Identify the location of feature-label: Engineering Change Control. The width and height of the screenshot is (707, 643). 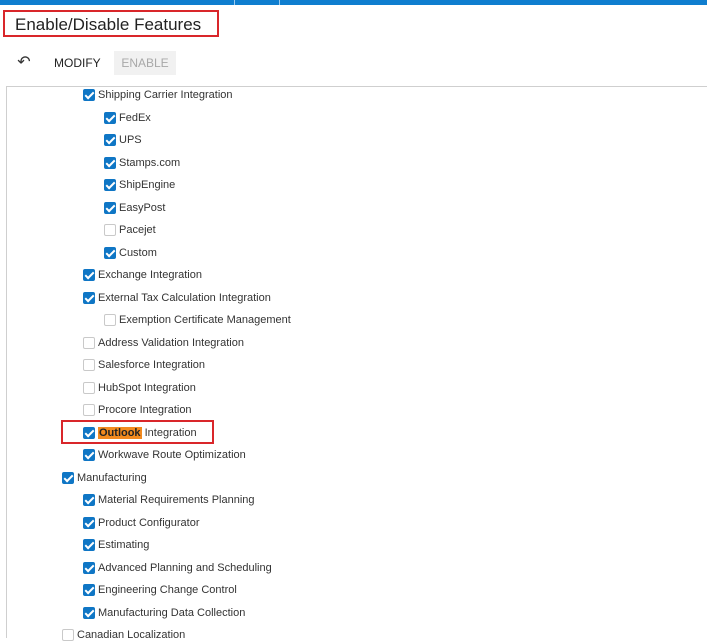
(167, 590).